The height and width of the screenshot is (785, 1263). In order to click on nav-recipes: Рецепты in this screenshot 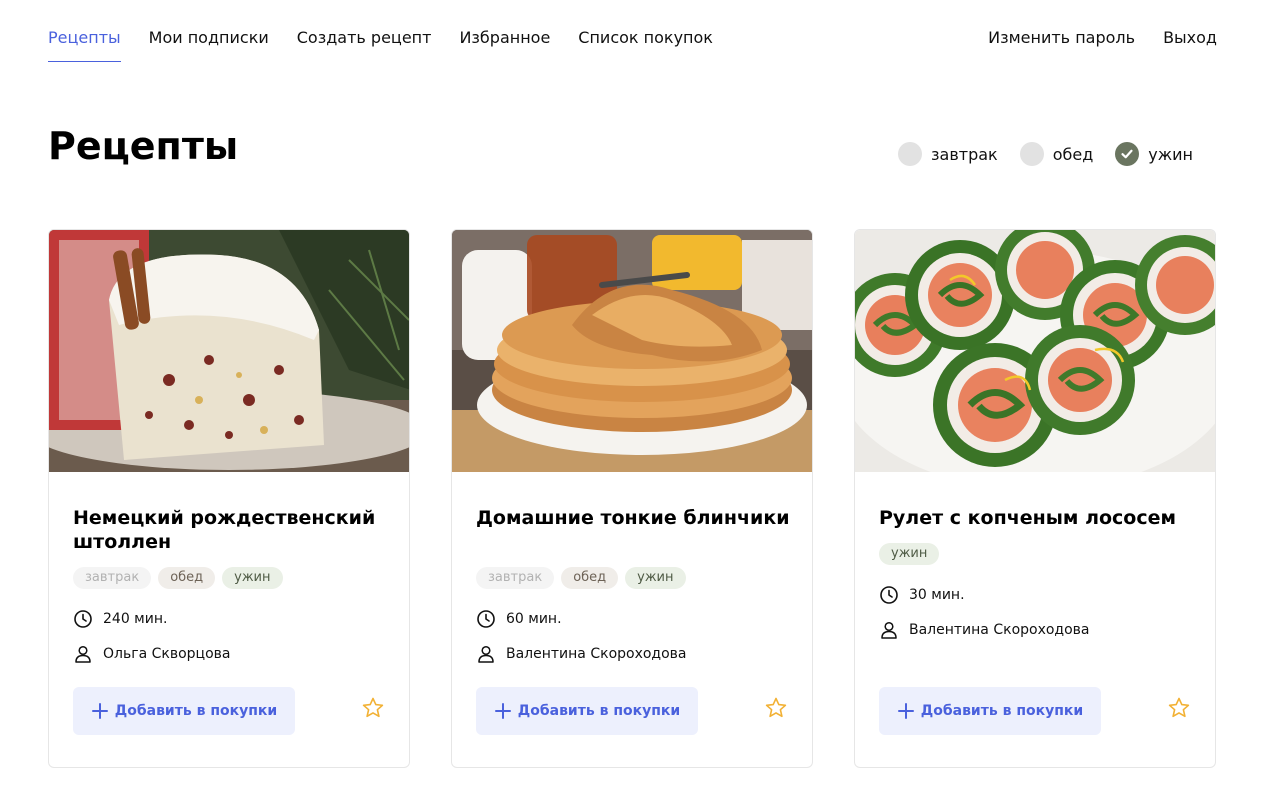, I will do `click(84, 32)`.